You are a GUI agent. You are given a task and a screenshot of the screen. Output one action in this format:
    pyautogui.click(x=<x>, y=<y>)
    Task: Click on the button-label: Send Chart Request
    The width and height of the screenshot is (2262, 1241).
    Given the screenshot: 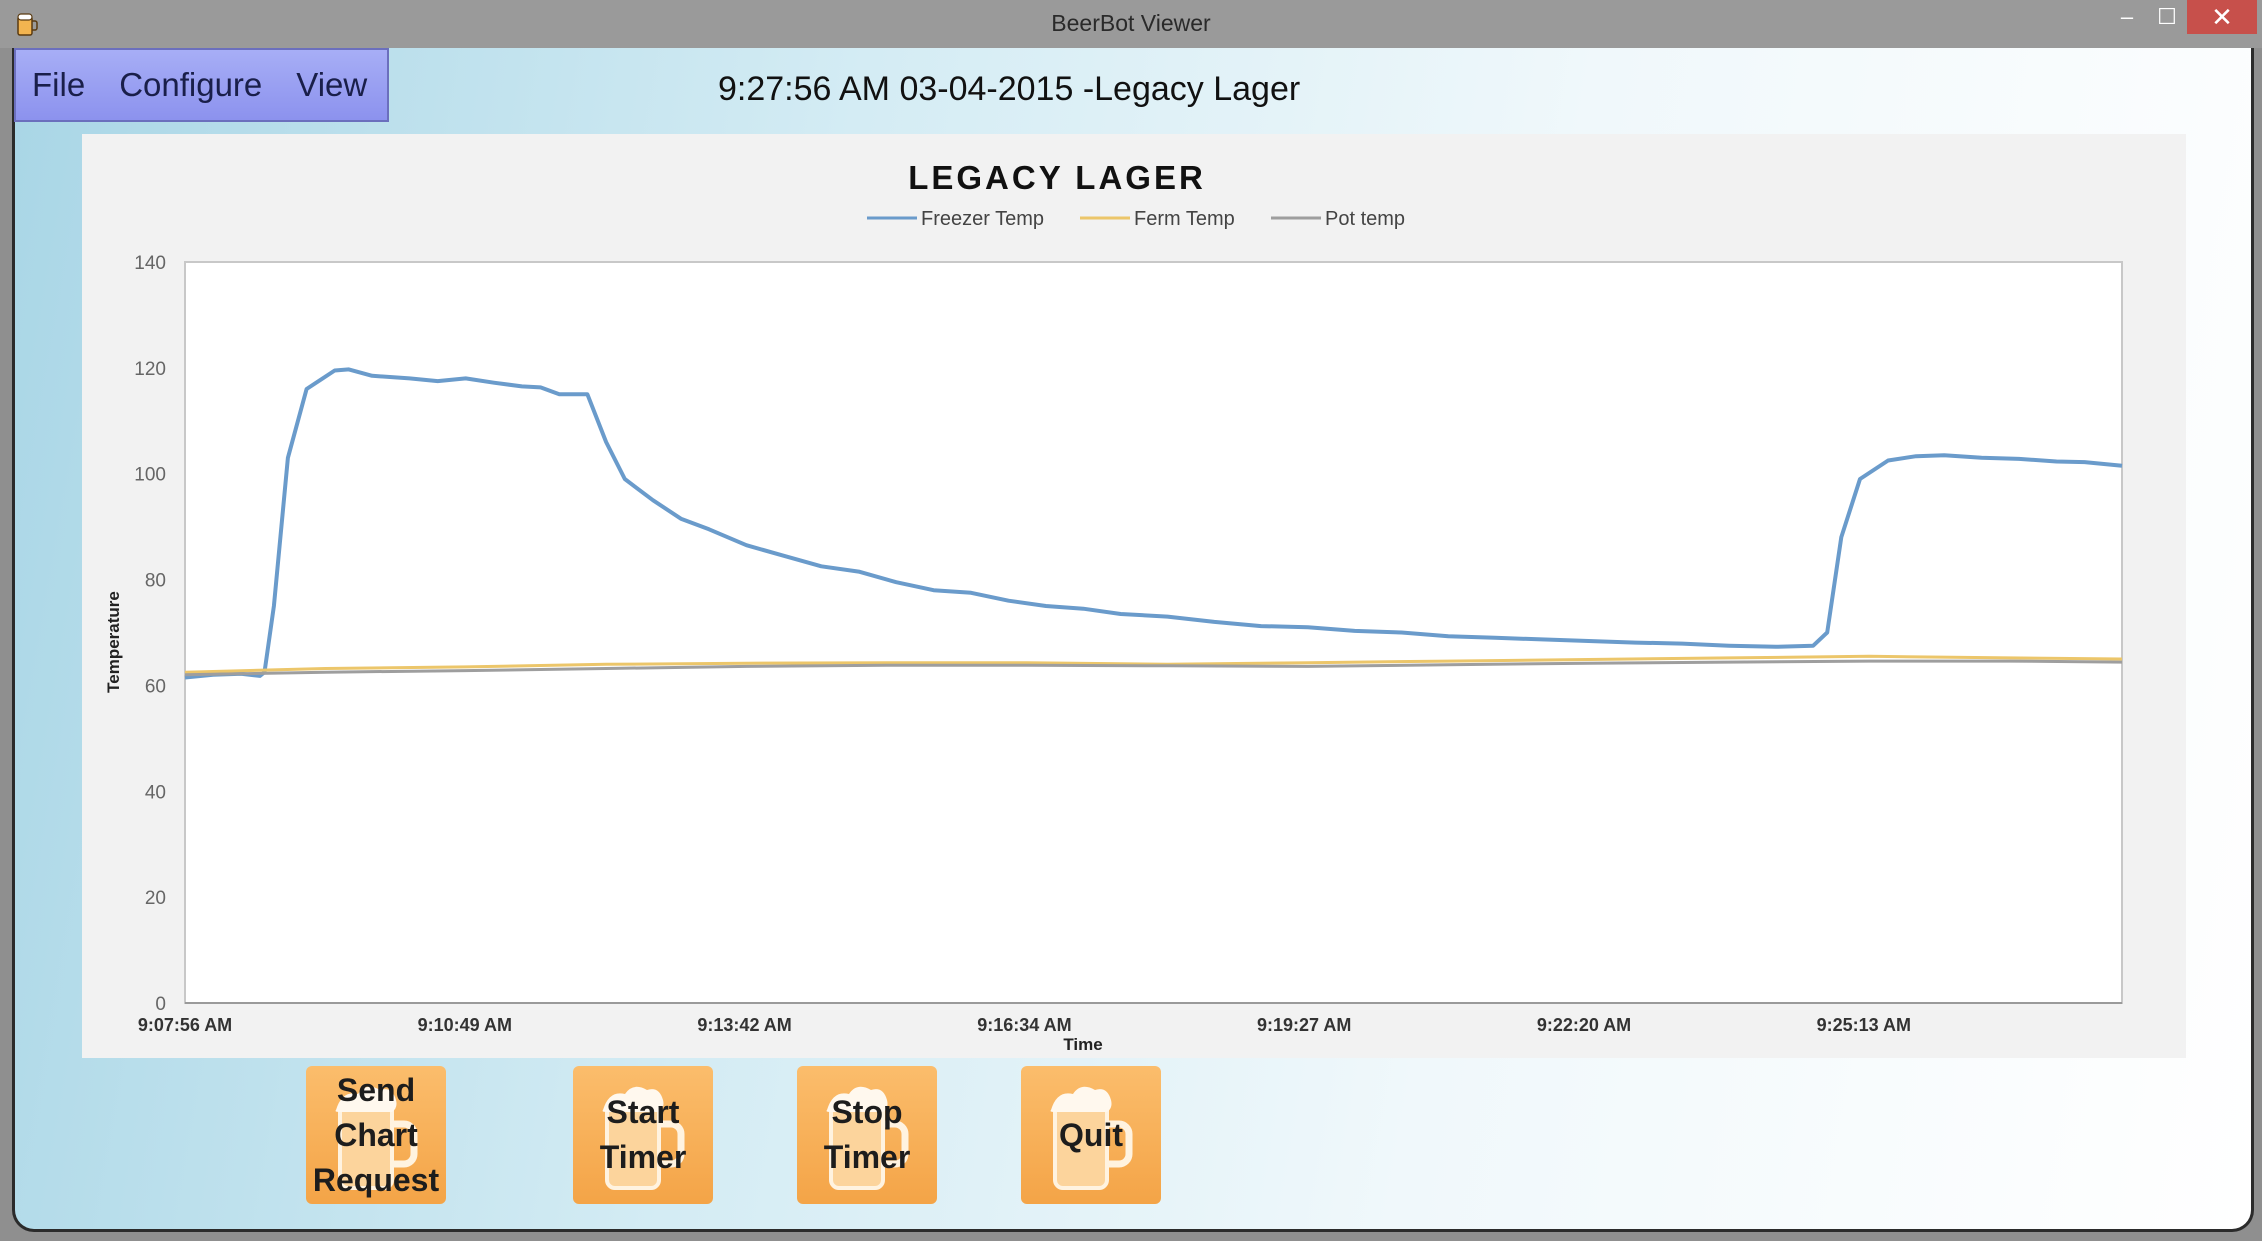 What is the action you would take?
    pyautogui.click(x=376, y=1134)
    